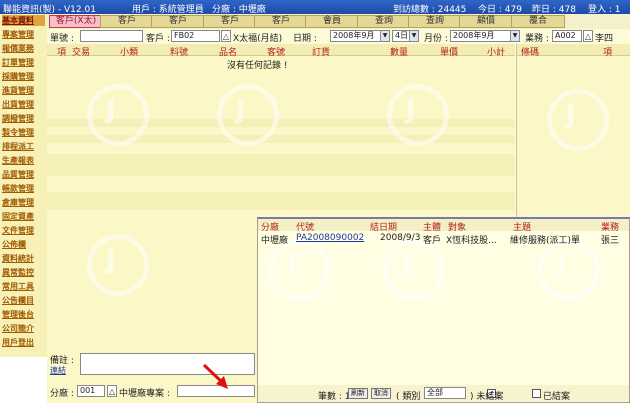 Image resolution: width=630 pixels, height=403 pixels. What do you see at coordinates (23, 300) in the screenshot?
I see `sidebar-item-announcements: 公告欄目` at bounding box center [23, 300].